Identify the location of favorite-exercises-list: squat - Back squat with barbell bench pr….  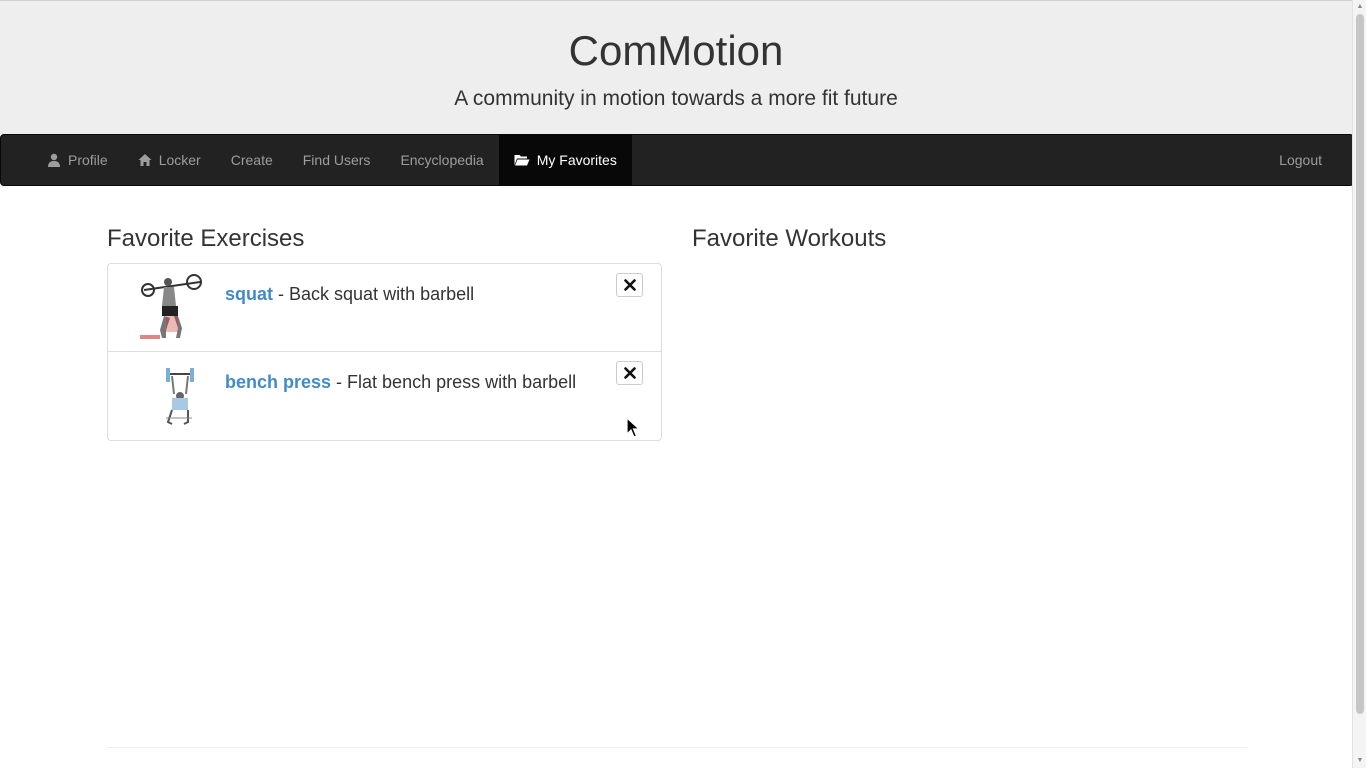
(384, 352).